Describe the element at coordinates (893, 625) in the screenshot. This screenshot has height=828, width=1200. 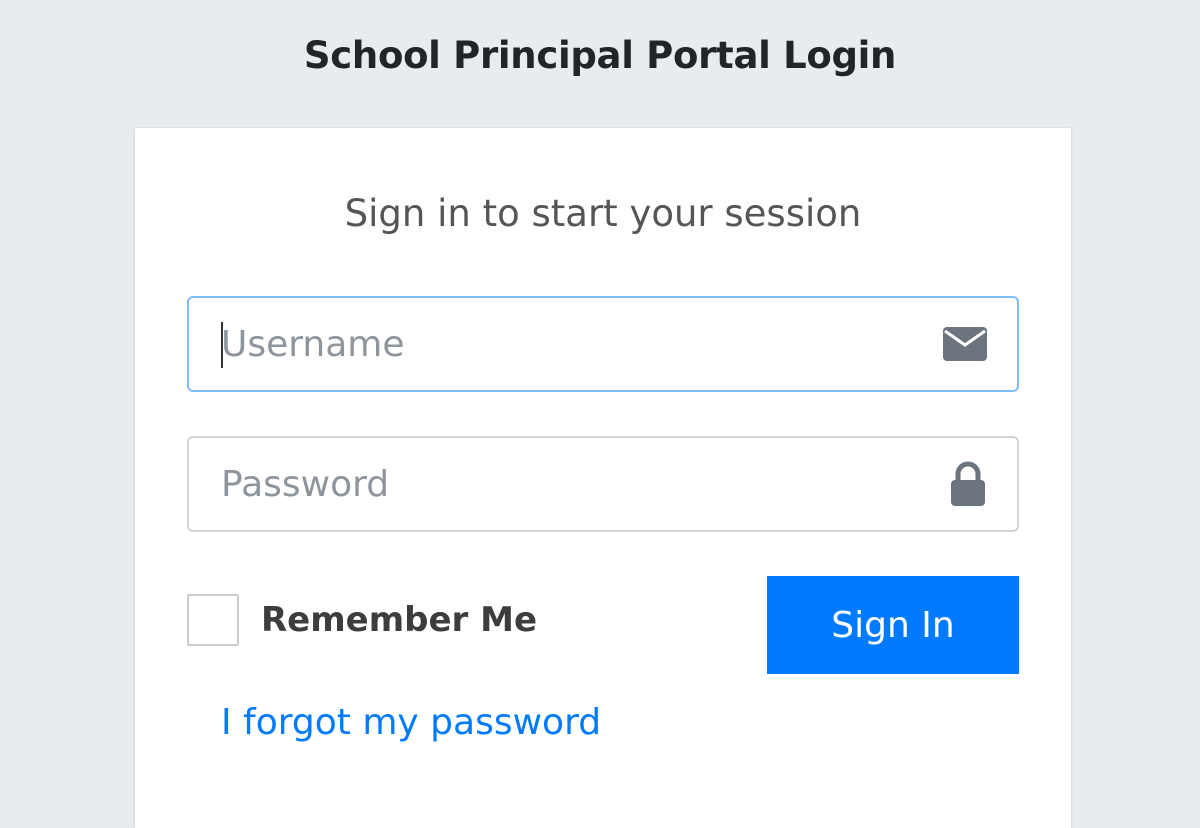
I see `sign-in-button: Sign In` at that location.